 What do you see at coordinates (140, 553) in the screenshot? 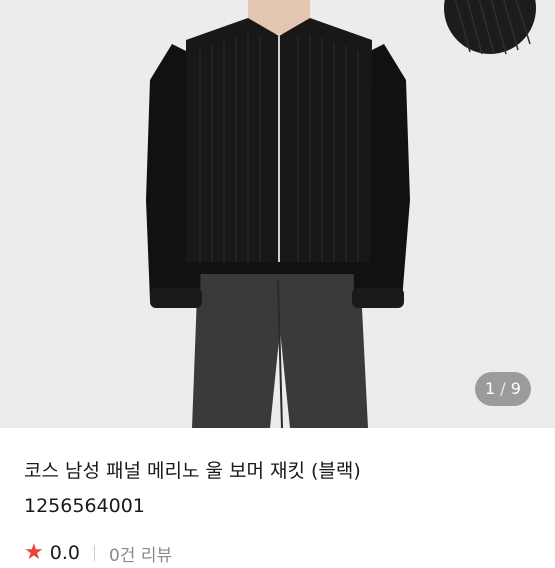
I see `review-count-link: 0건 리뷰` at bounding box center [140, 553].